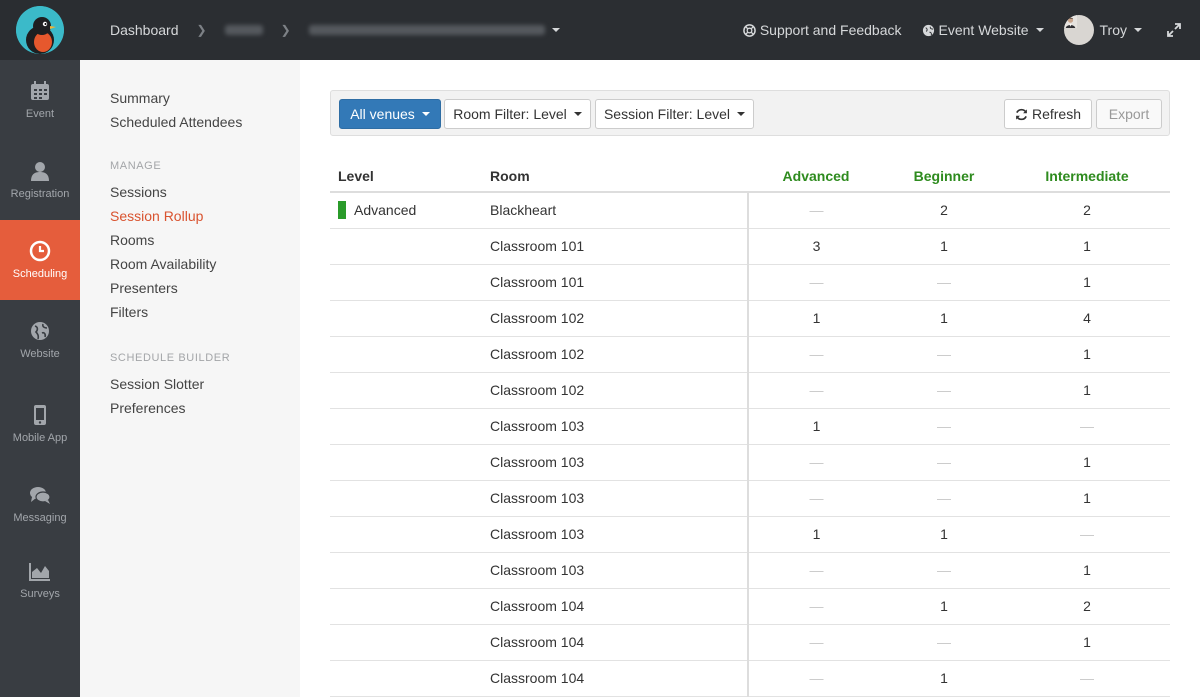 Image resolution: width=1200 pixels, height=697 pixels. I want to click on rail-item-website: Website, so click(40, 340).